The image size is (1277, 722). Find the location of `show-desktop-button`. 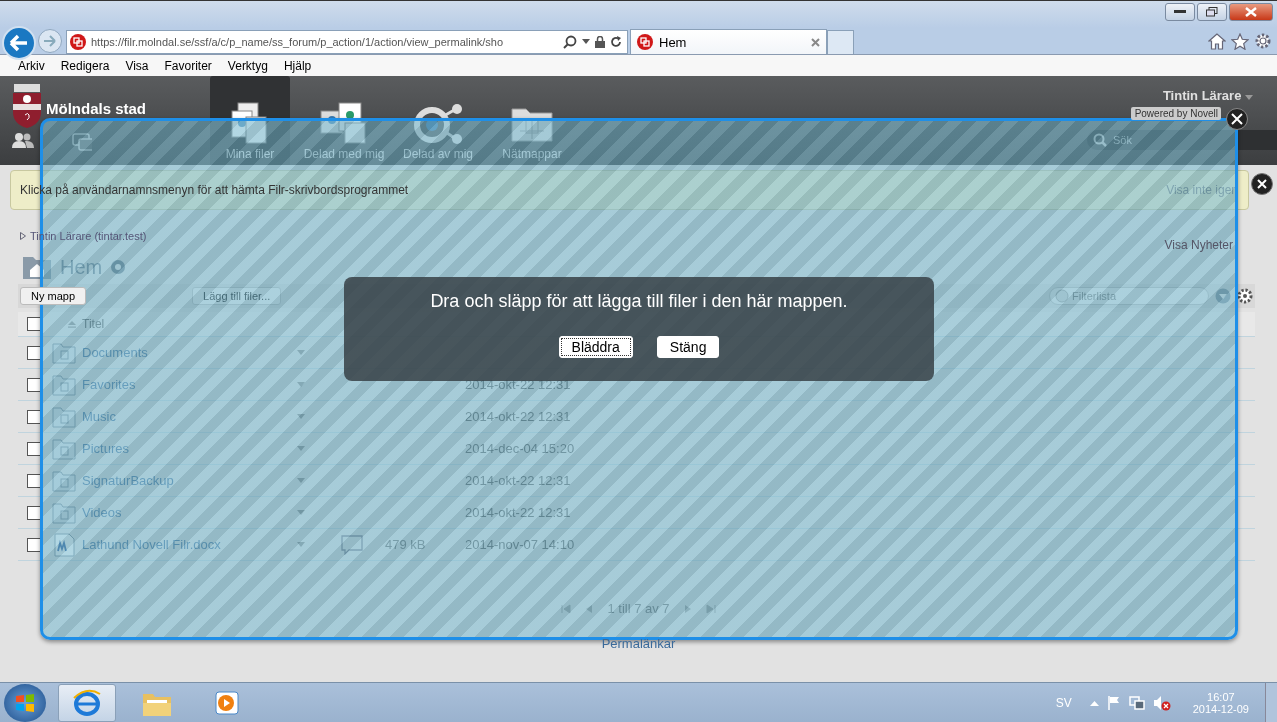

show-desktop-button is located at coordinates (1271, 702).